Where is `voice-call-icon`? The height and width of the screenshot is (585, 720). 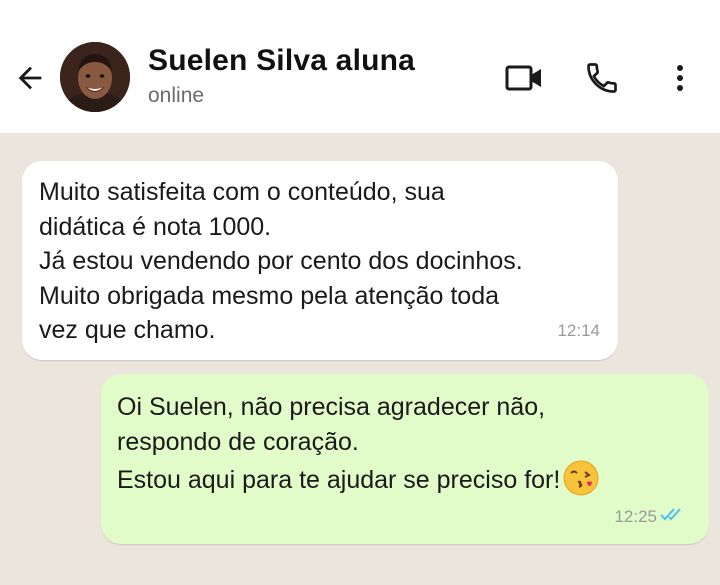
voice-call-icon is located at coordinates (602, 78).